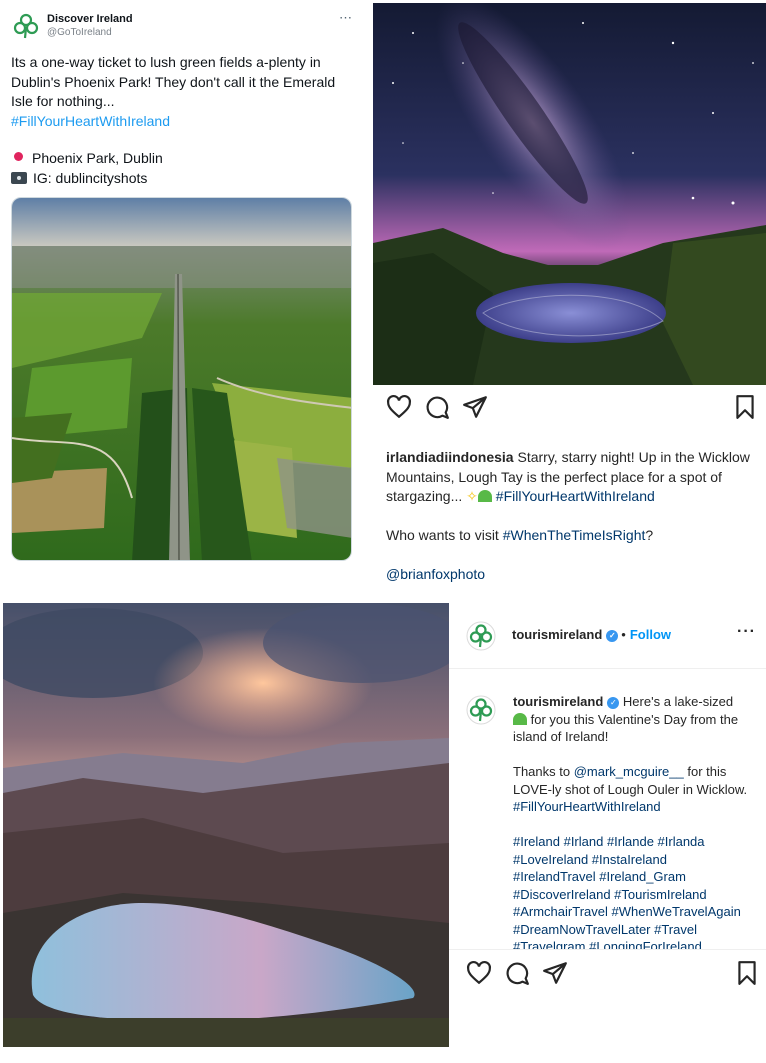  What do you see at coordinates (18, 159) in the screenshot?
I see `round-pushpin-icon` at bounding box center [18, 159].